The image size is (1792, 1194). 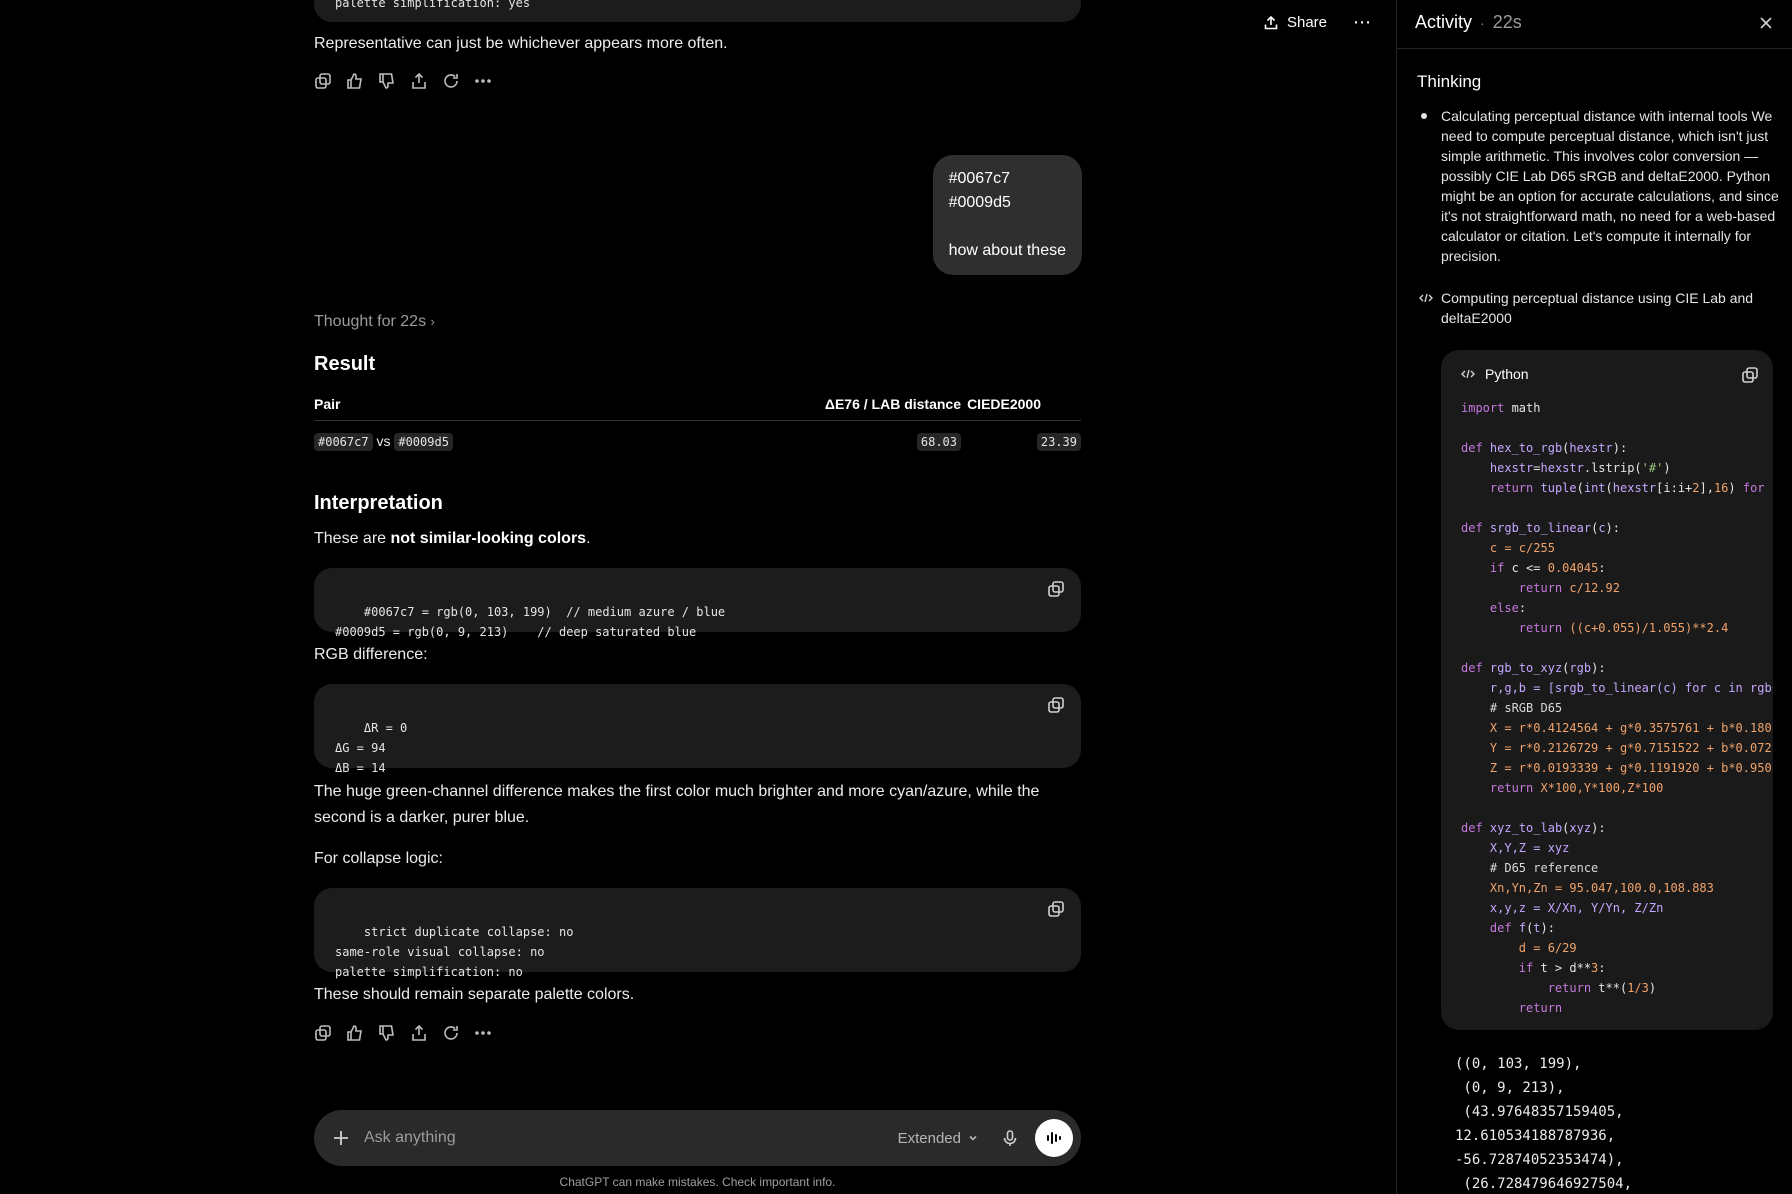 What do you see at coordinates (1271, 22) in the screenshot?
I see `share-icon` at bounding box center [1271, 22].